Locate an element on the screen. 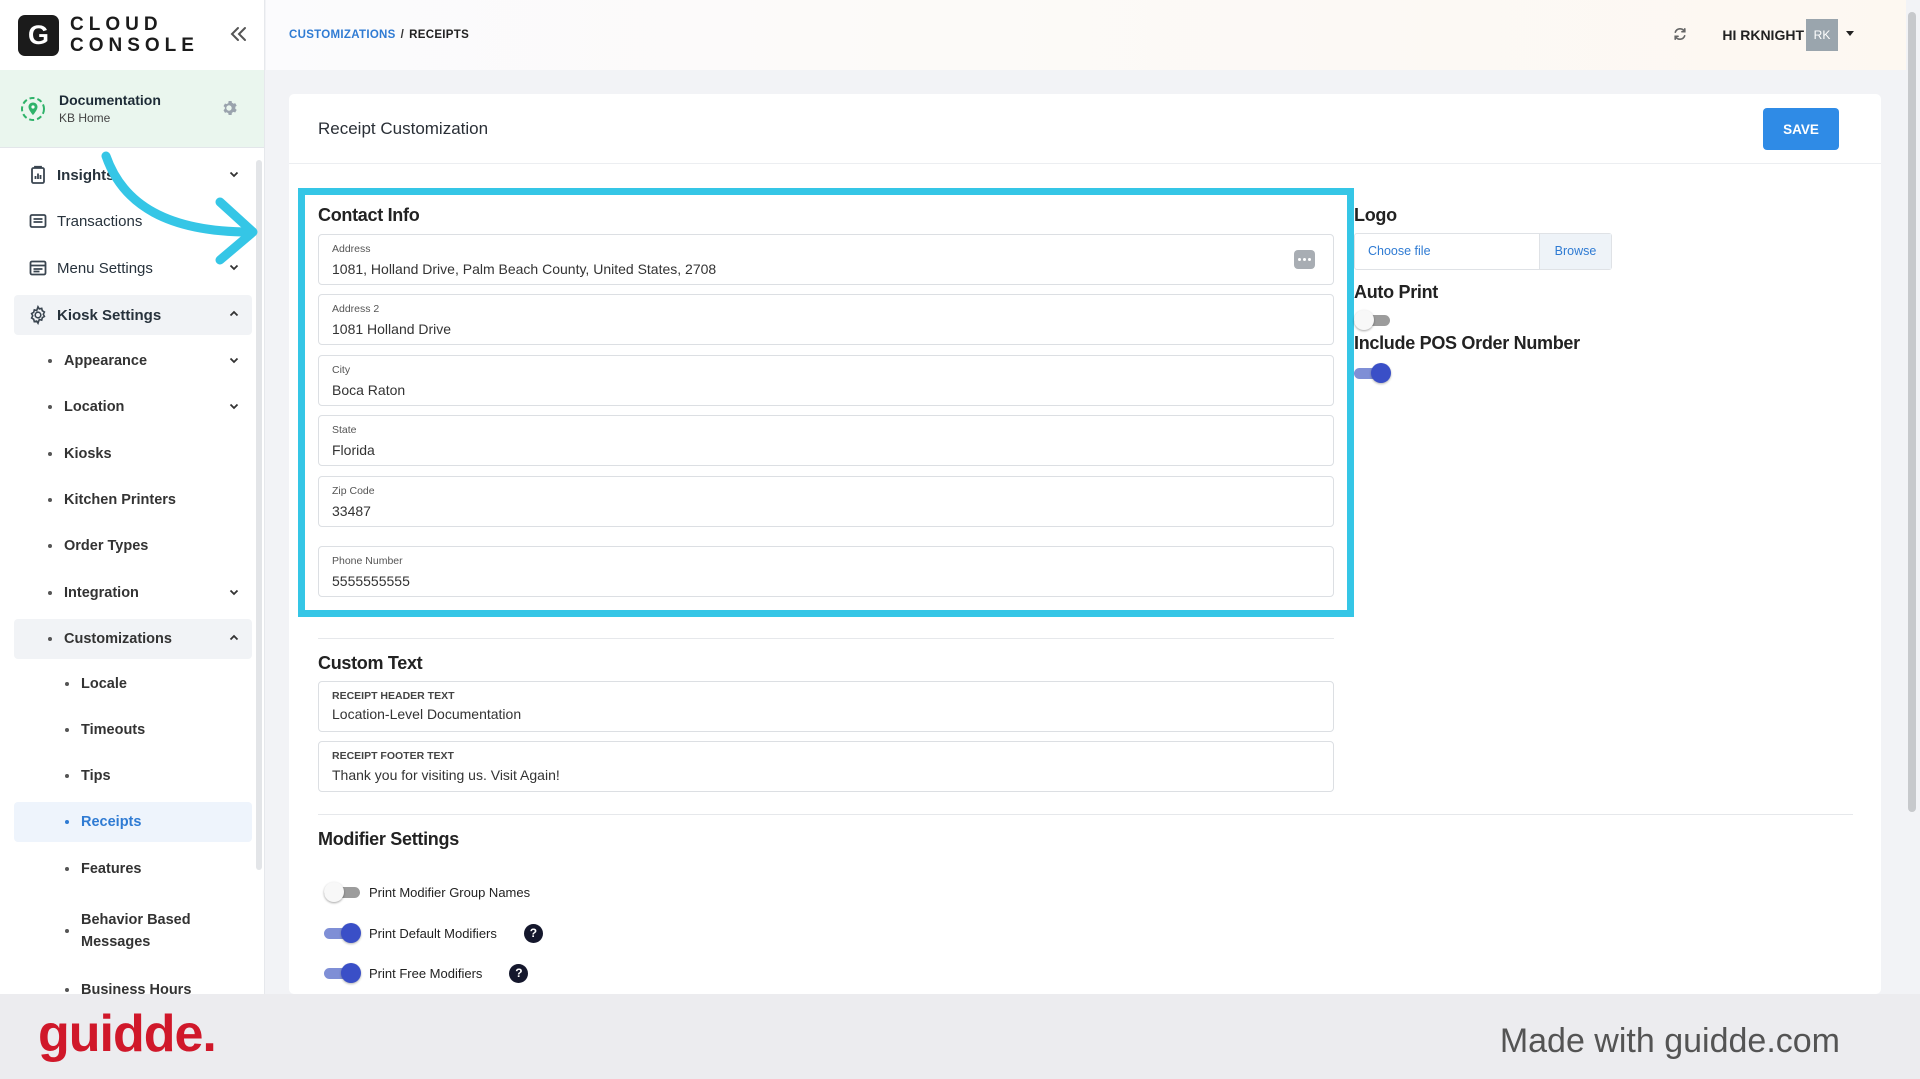  chevron-down-icon is located at coordinates (234, 406).